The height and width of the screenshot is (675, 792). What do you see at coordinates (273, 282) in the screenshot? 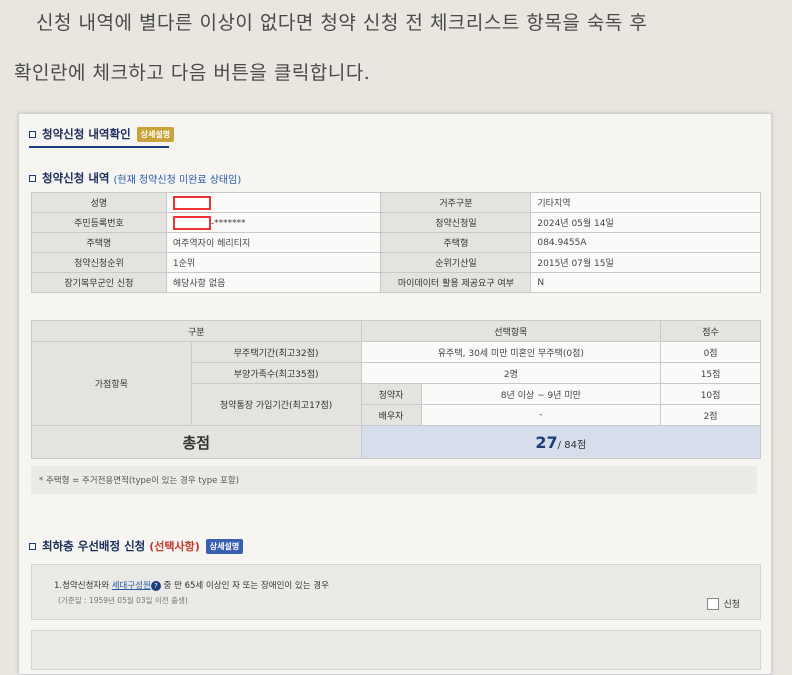
I see `value-military: 해당사항 없음` at bounding box center [273, 282].